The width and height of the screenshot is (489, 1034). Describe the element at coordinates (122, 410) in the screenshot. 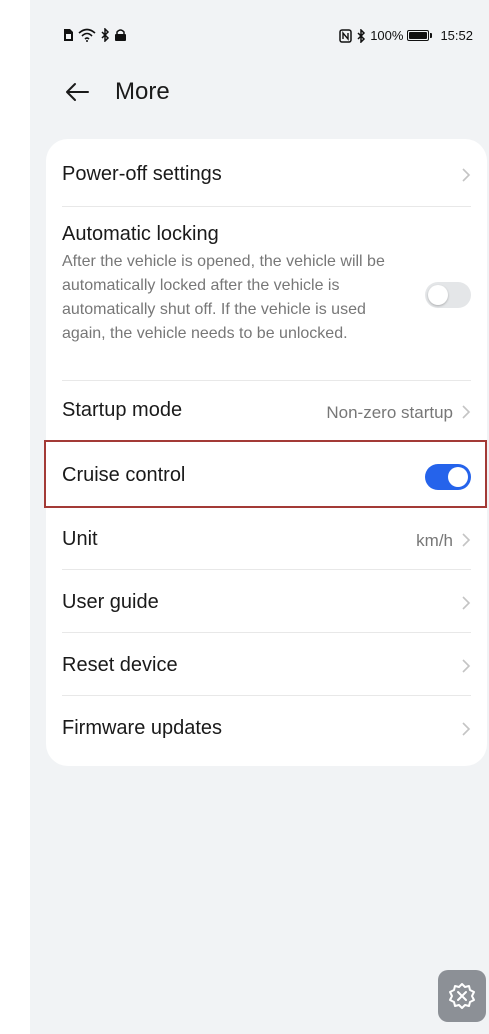

I see `startup-mode-label: Startup mode` at that location.